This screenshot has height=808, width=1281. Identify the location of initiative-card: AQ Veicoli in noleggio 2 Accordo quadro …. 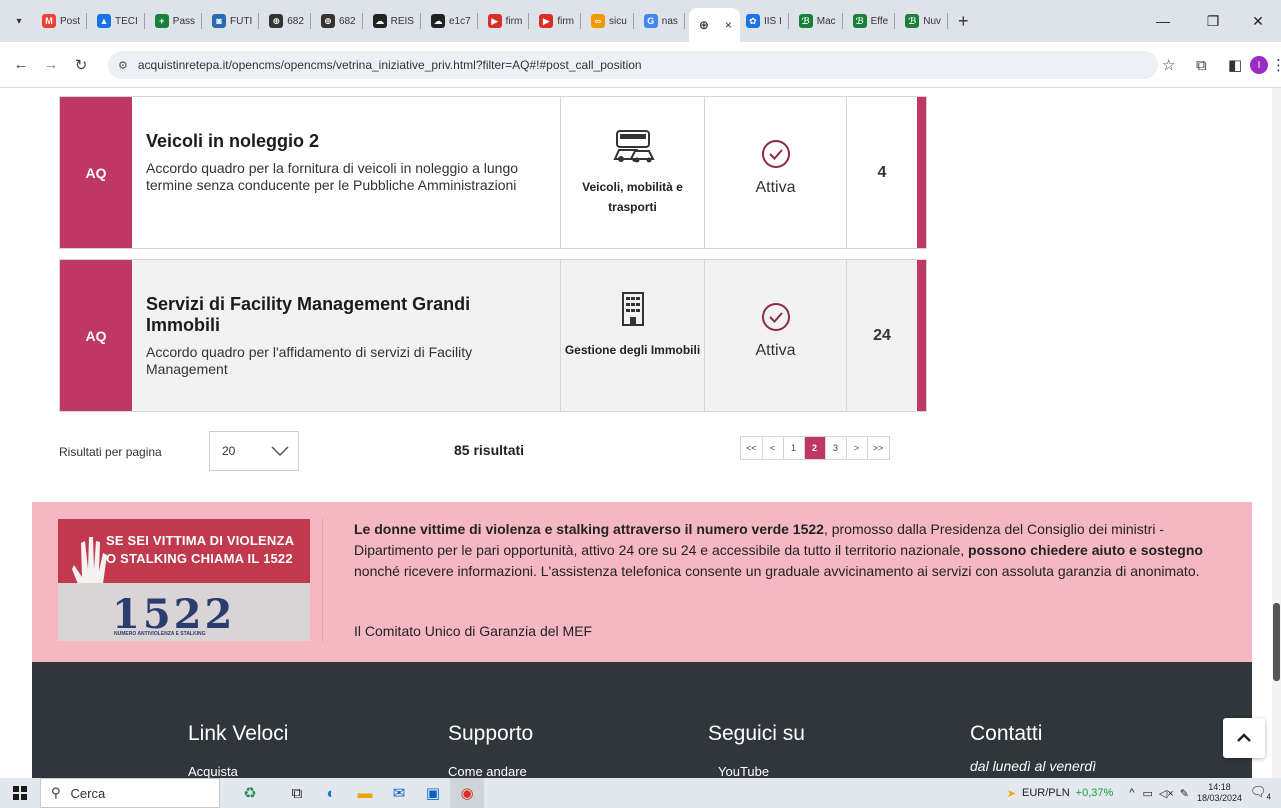
(493, 172).